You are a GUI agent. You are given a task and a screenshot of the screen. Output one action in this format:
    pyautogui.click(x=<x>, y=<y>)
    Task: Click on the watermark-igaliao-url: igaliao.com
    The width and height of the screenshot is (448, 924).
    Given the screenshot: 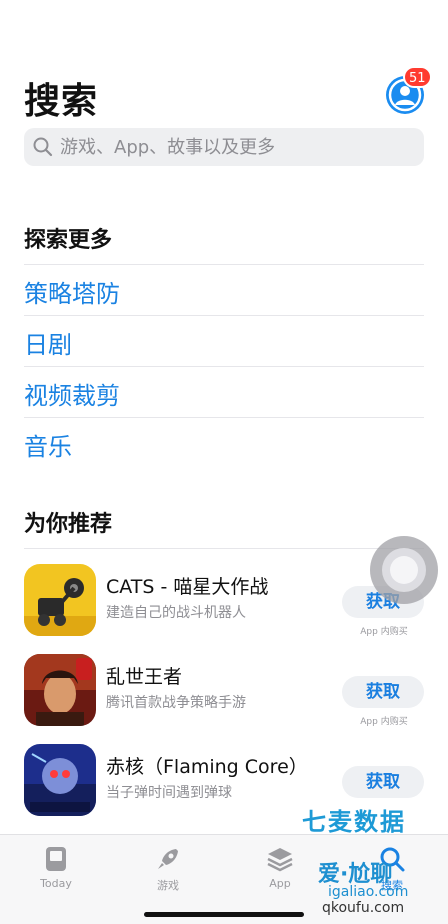 What is the action you would take?
    pyautogui.click(x=368, y=892)
    